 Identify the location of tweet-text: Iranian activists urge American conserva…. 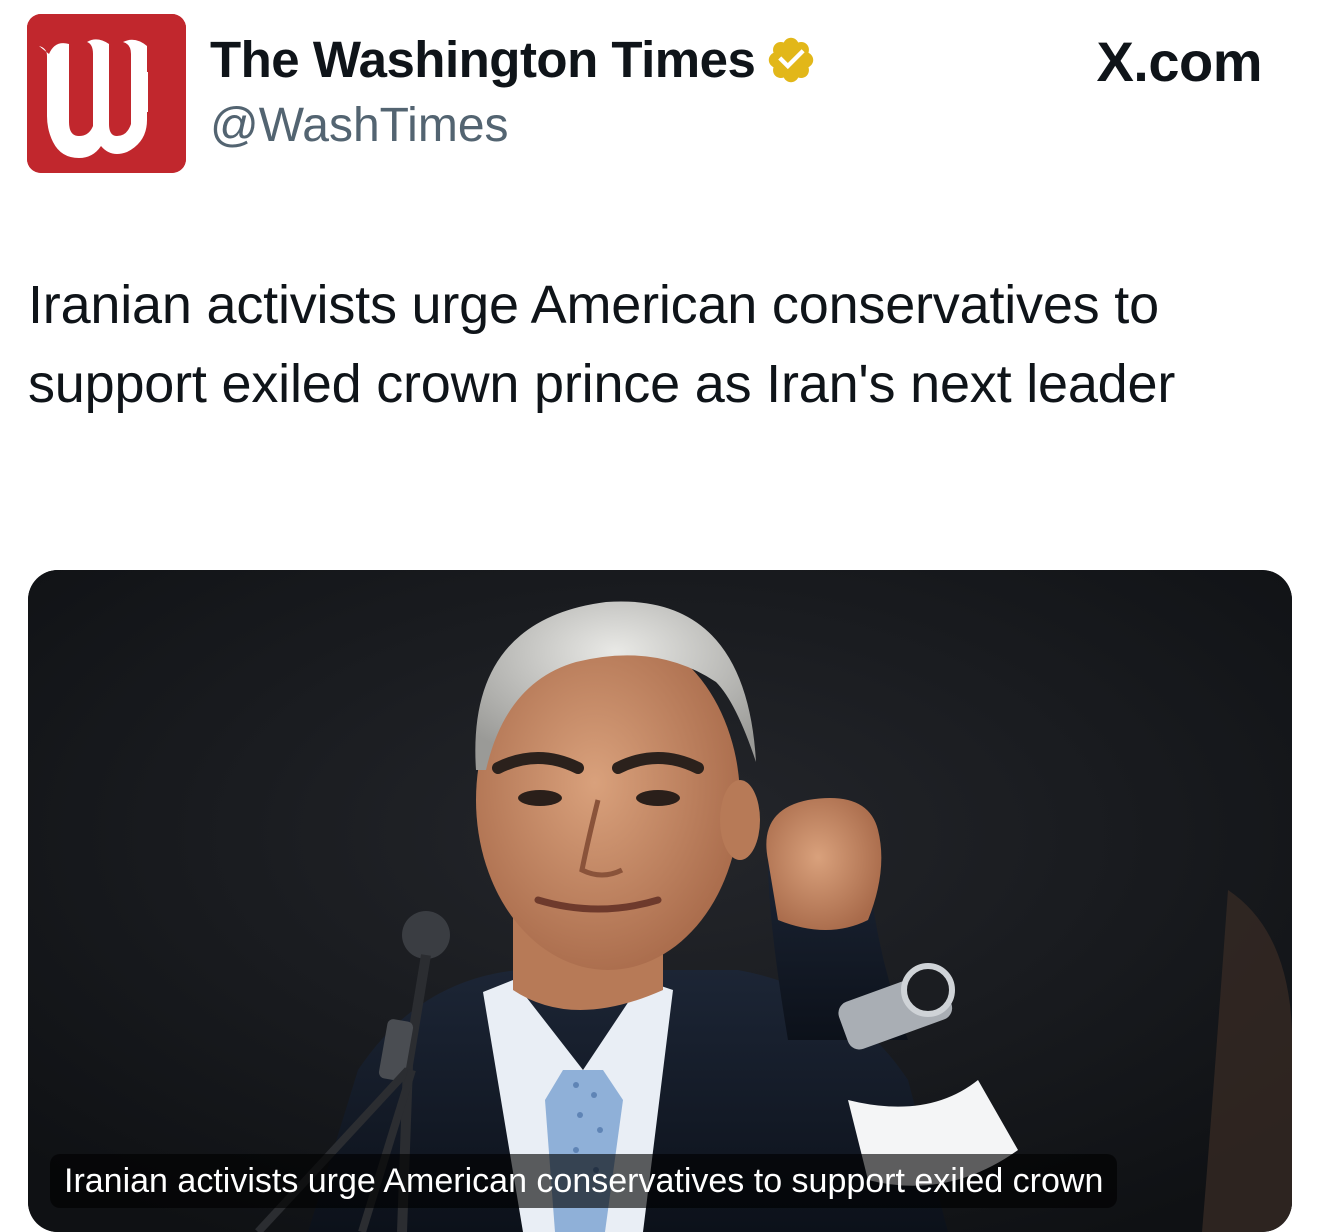
(602, 344).